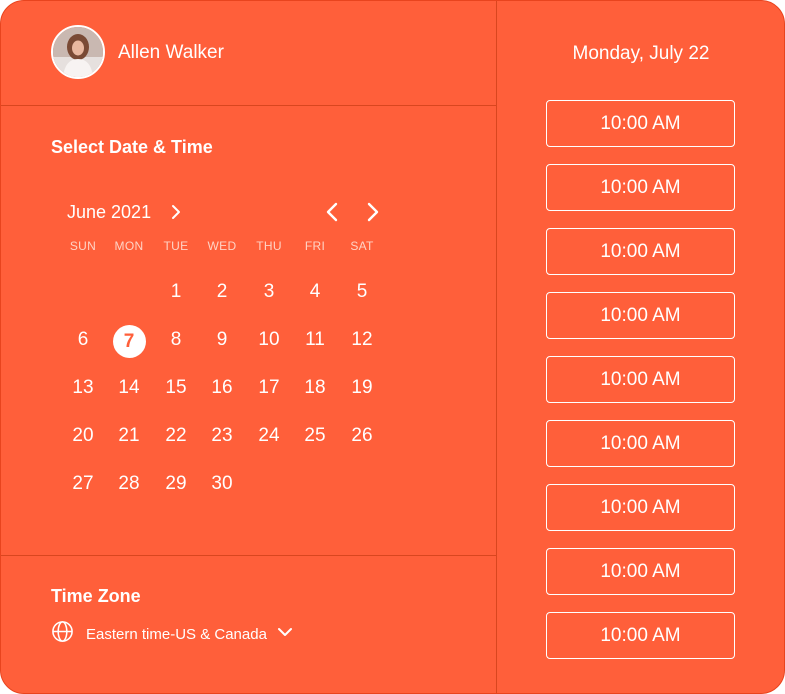  Describe the element at coordinates (132, 147) in the screenshot. I see `select-date-time-title: Select Date & Time` at that location.